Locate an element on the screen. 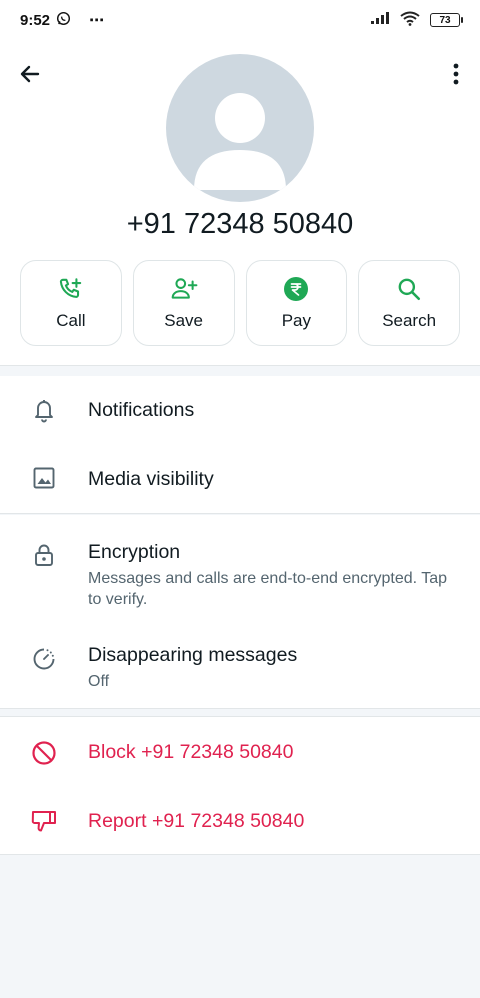  search-label: Search is located at coordinates (409, 320).